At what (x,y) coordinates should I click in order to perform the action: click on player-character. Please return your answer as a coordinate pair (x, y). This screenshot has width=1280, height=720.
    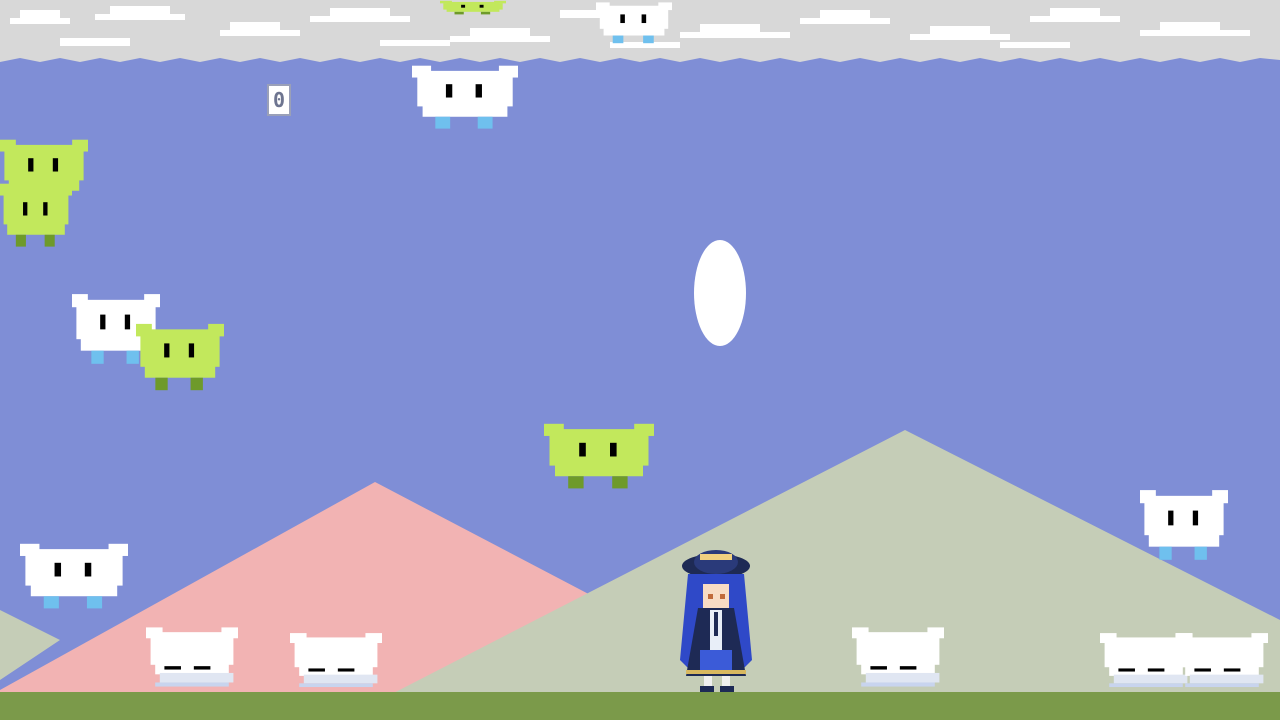
    Looking at the image, I should click on (716, 621).